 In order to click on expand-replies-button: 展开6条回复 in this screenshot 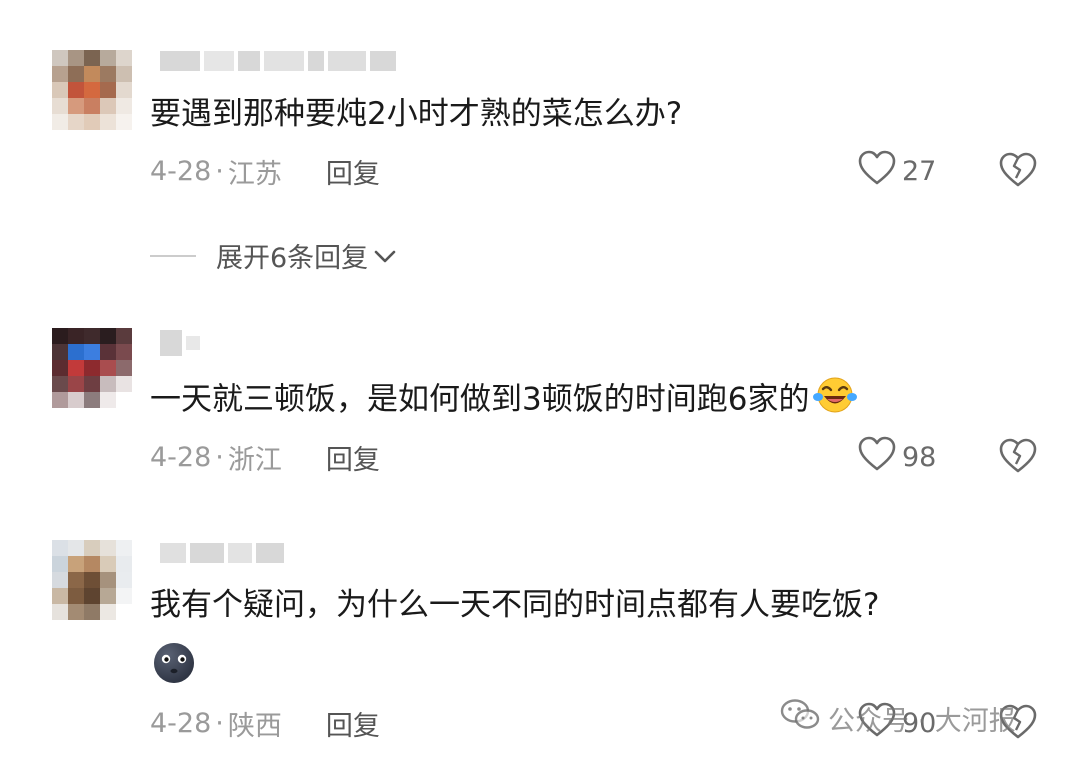, I will do `click(273, 255)`.